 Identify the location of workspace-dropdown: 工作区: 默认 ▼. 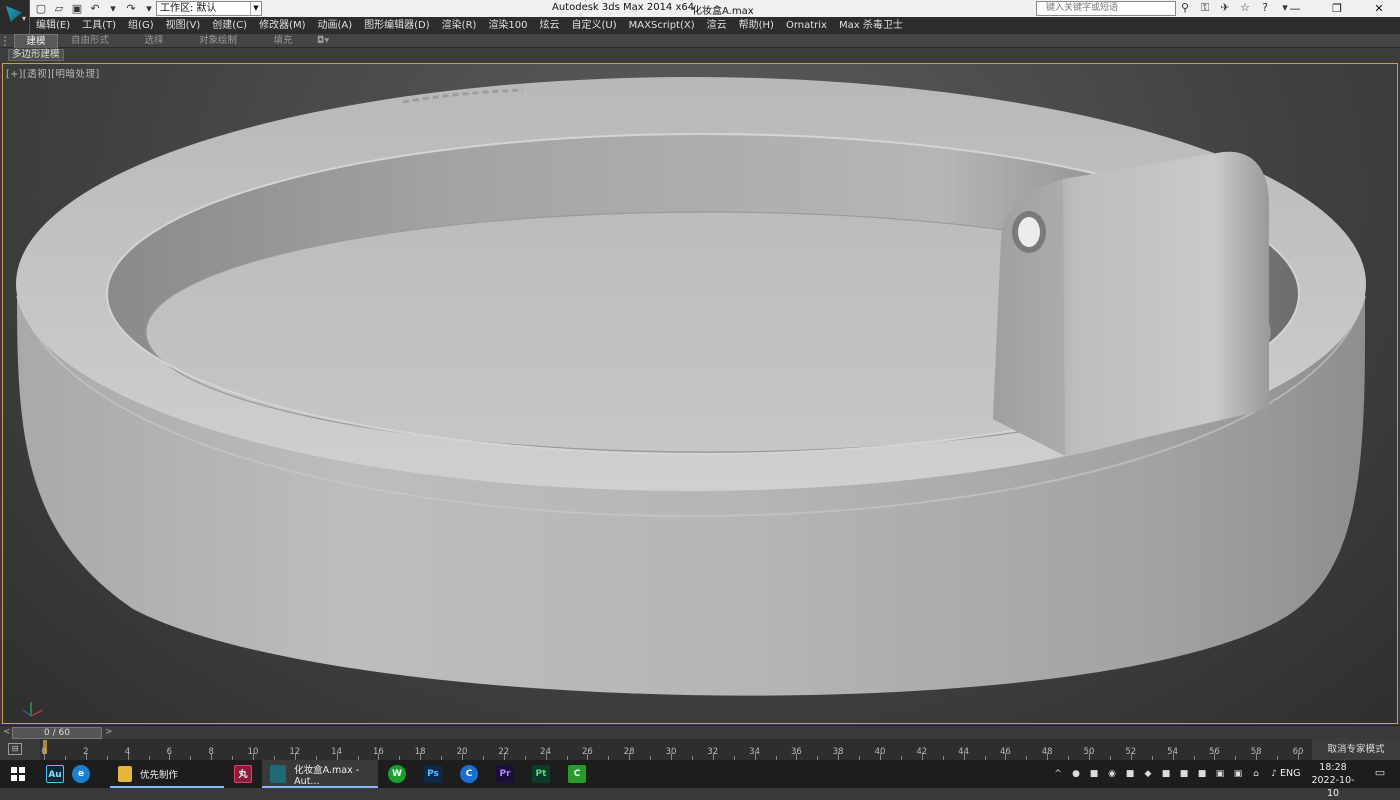
(209, 8).